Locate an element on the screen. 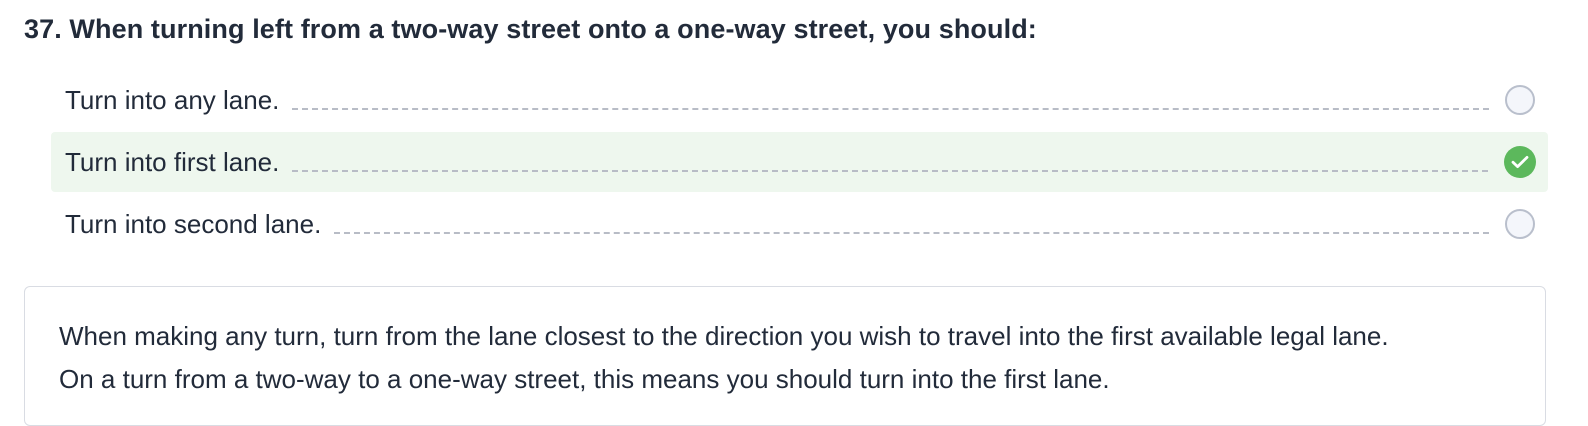  answer-label: Turn into second lane. is located at coordinates (193, 223).